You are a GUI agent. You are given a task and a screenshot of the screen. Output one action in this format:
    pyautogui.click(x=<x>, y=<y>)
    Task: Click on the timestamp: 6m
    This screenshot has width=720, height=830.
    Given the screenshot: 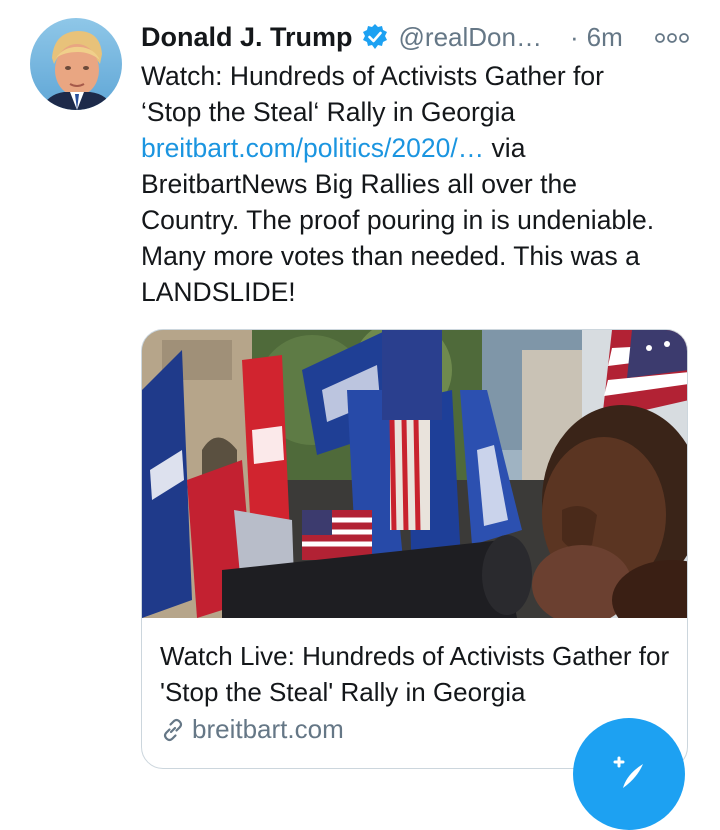 What is the action you would take?
    pyautogui.click(x=605, y=37)
    